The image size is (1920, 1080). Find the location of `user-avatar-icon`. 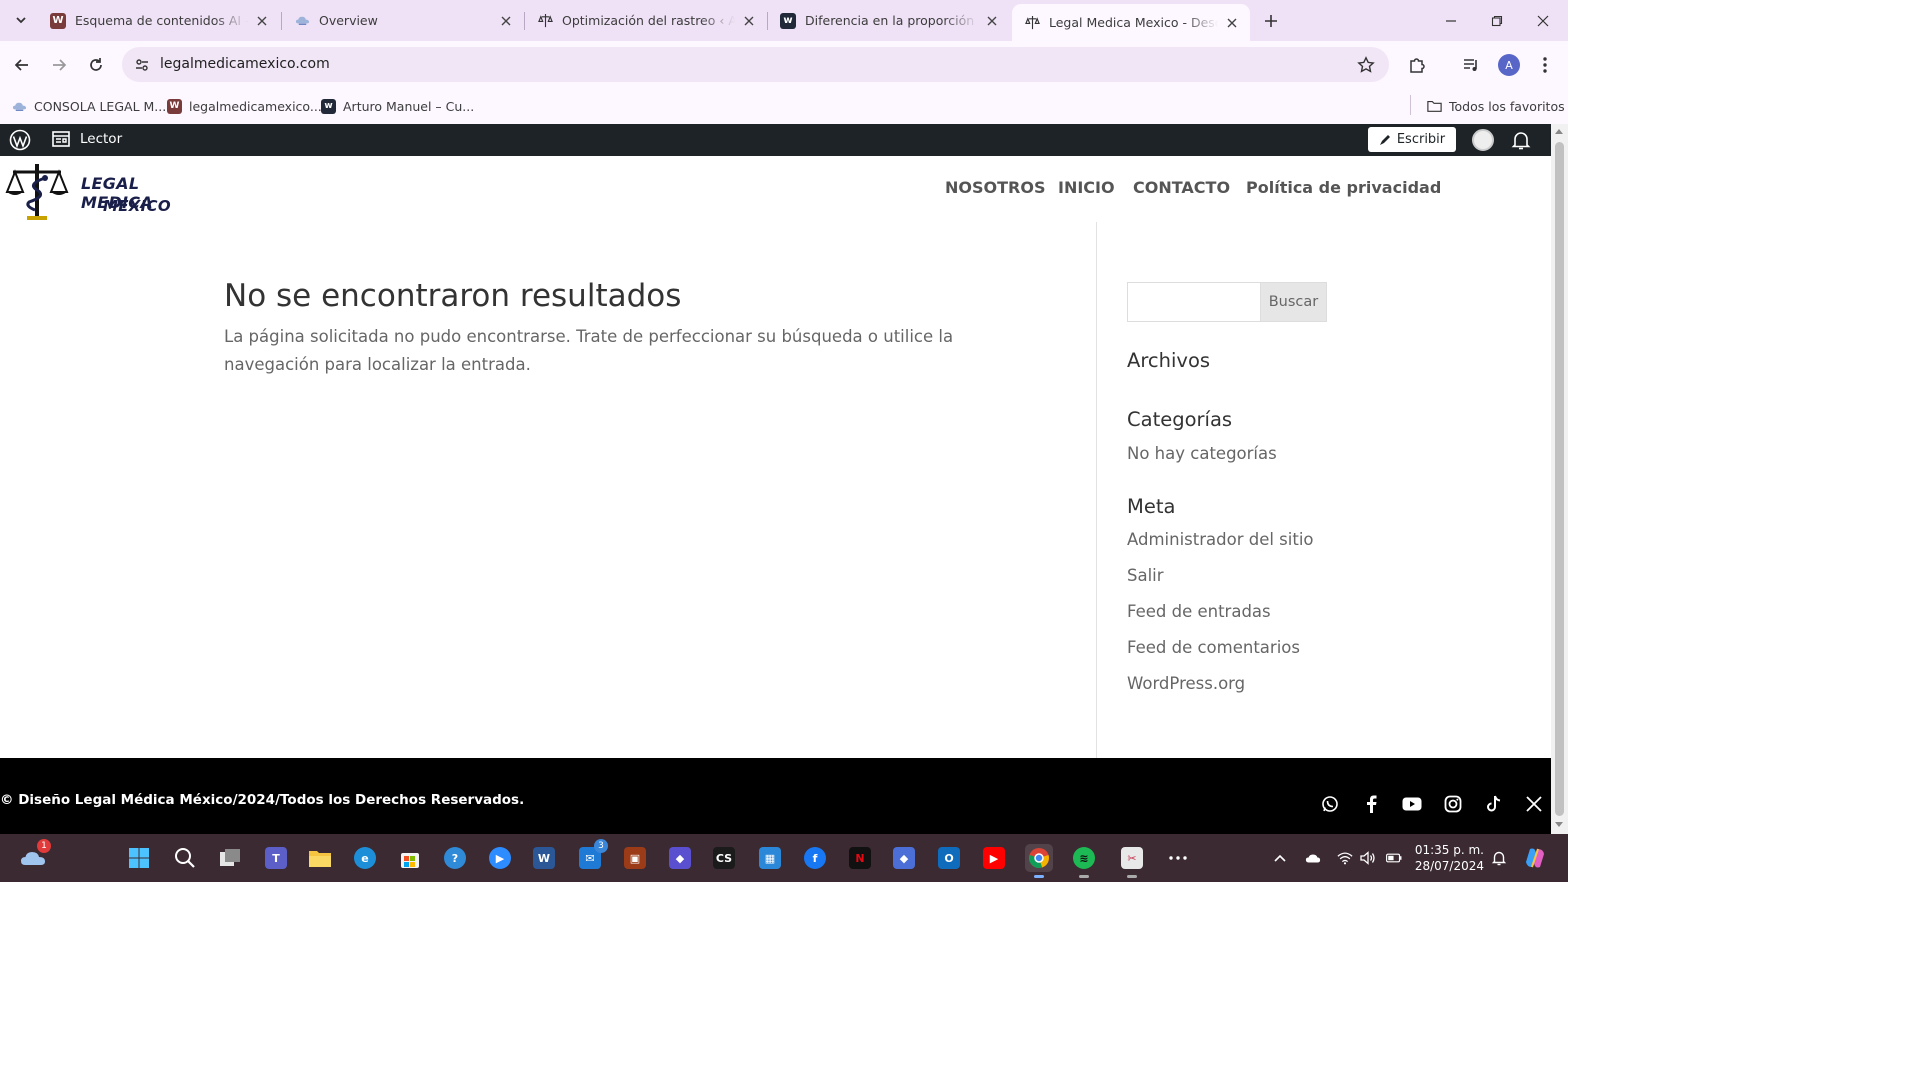

user-avatar-icon is located at coordinates (1483, 140).